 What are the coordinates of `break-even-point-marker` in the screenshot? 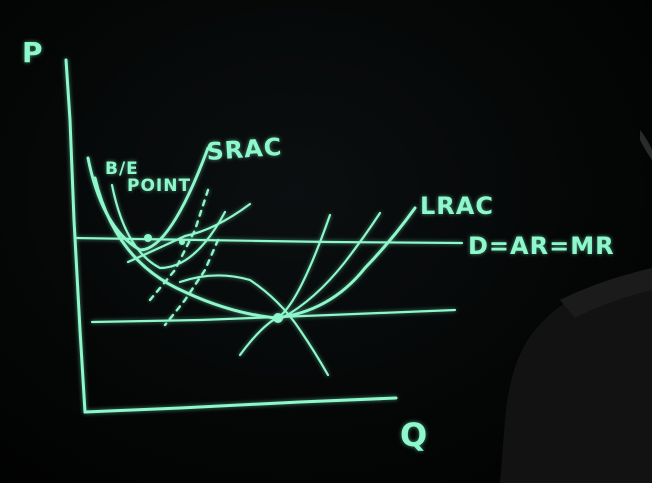 It's located at (148, 238).